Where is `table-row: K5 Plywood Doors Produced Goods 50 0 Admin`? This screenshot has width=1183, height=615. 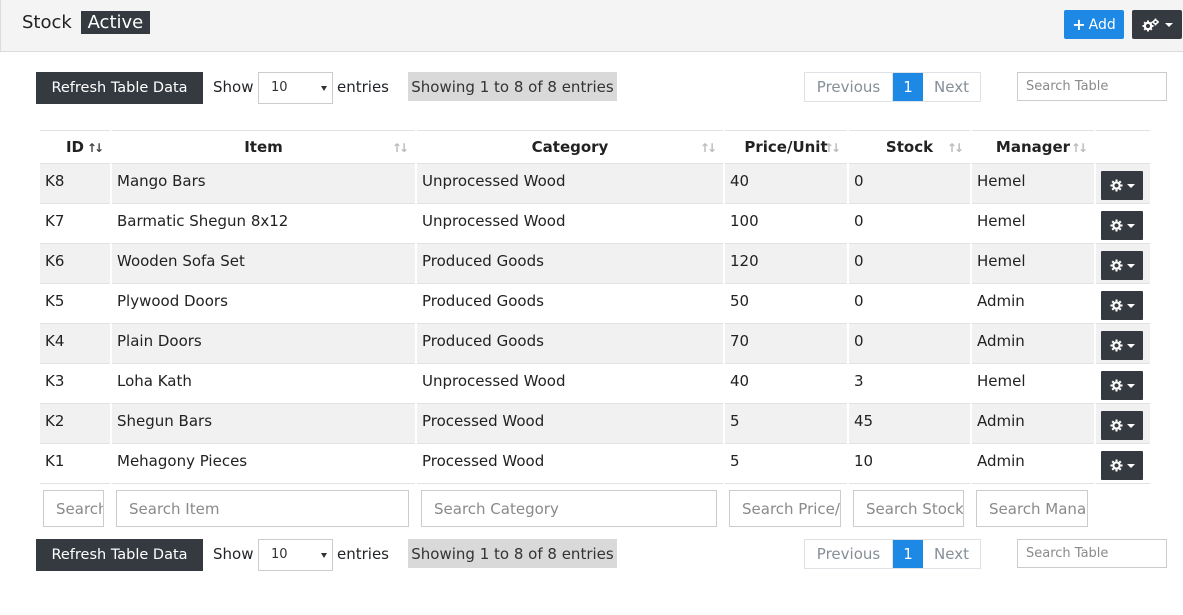
table-row: K5 Plywood Doors Produced Goods 50 0 Admin is located at coordinates (595, 304).